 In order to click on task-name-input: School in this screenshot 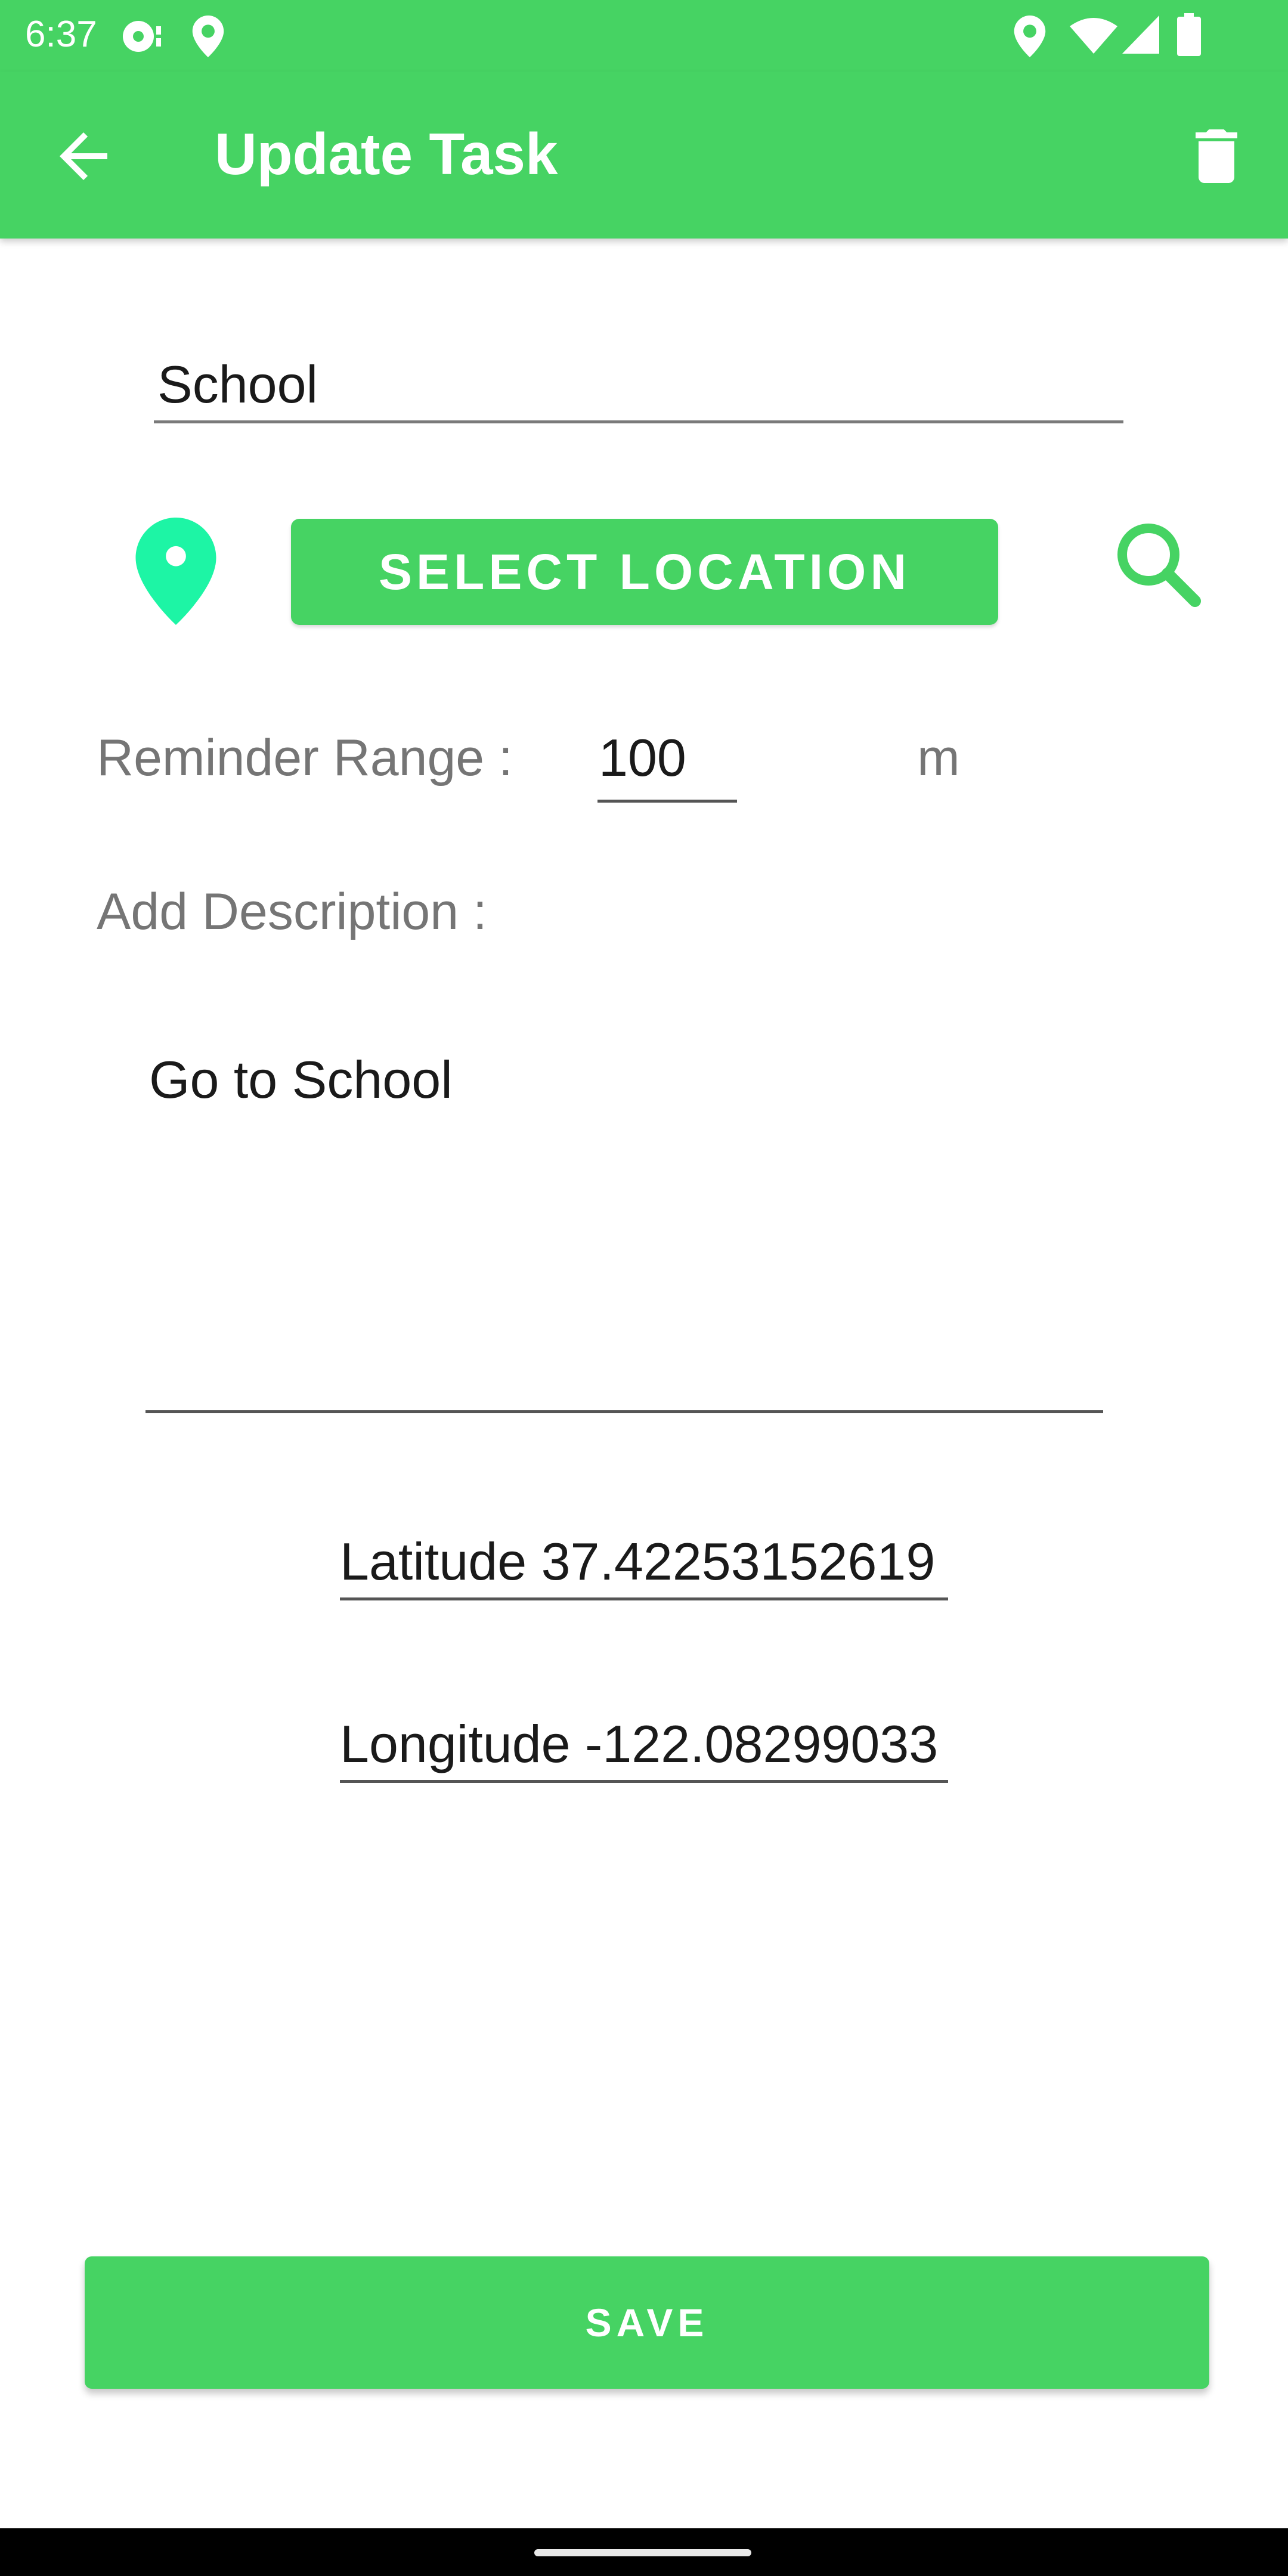, I will do `click(639, 384)`.